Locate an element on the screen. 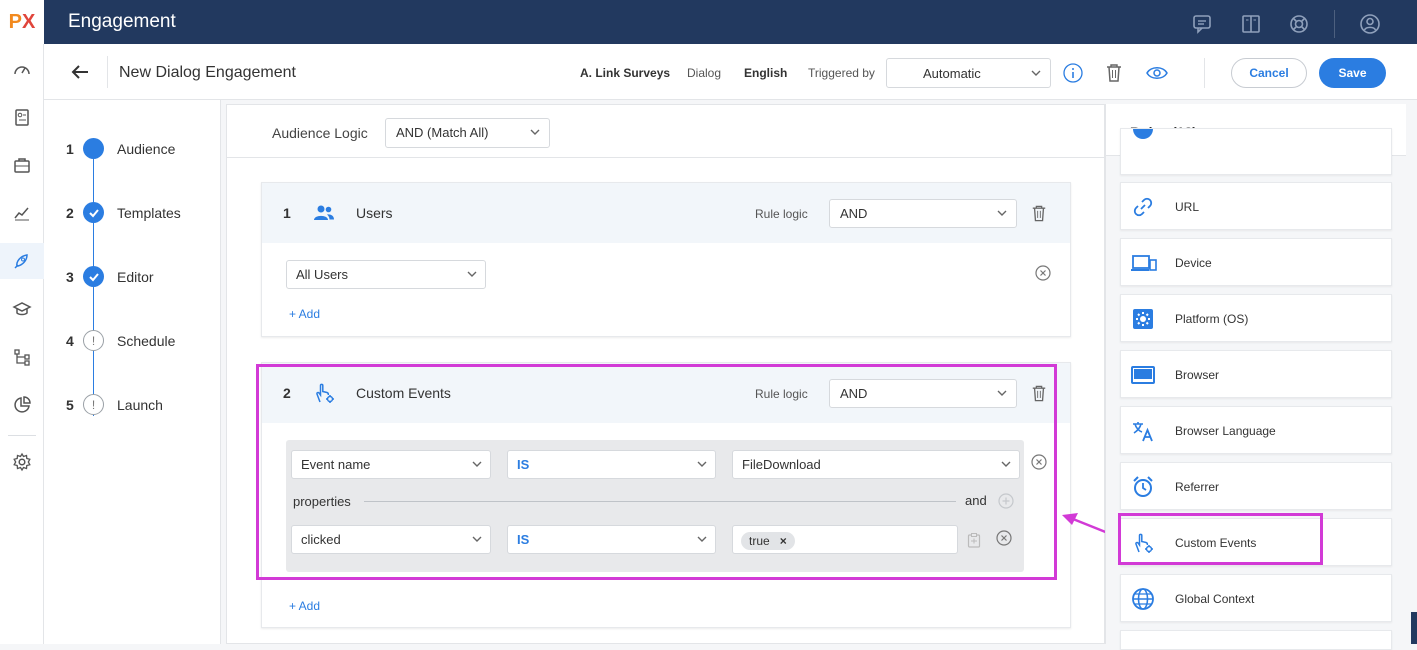 The height and width of the screenshot is (650, 1417). paste-clipboard-icon is located at coordinates (974, 540).